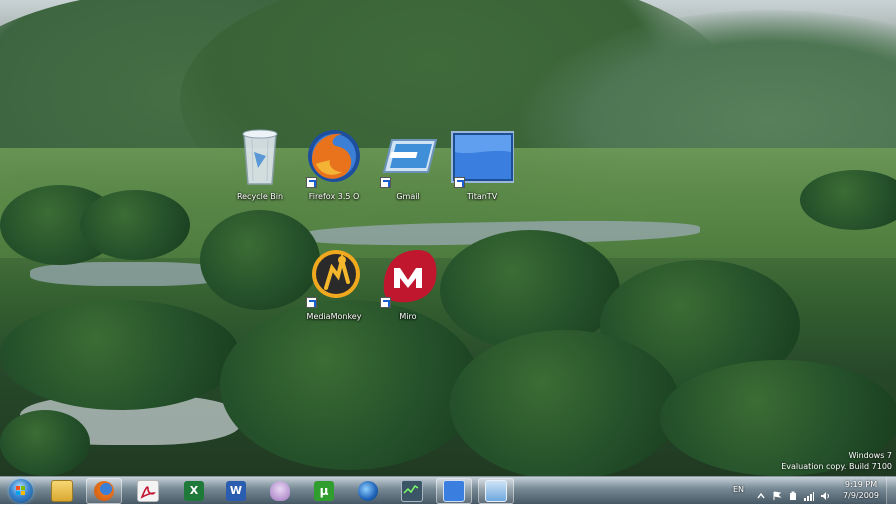 The width and height of the screenshot is (896, 505). I want to click on taskbar-firefox, so click(104, 491).